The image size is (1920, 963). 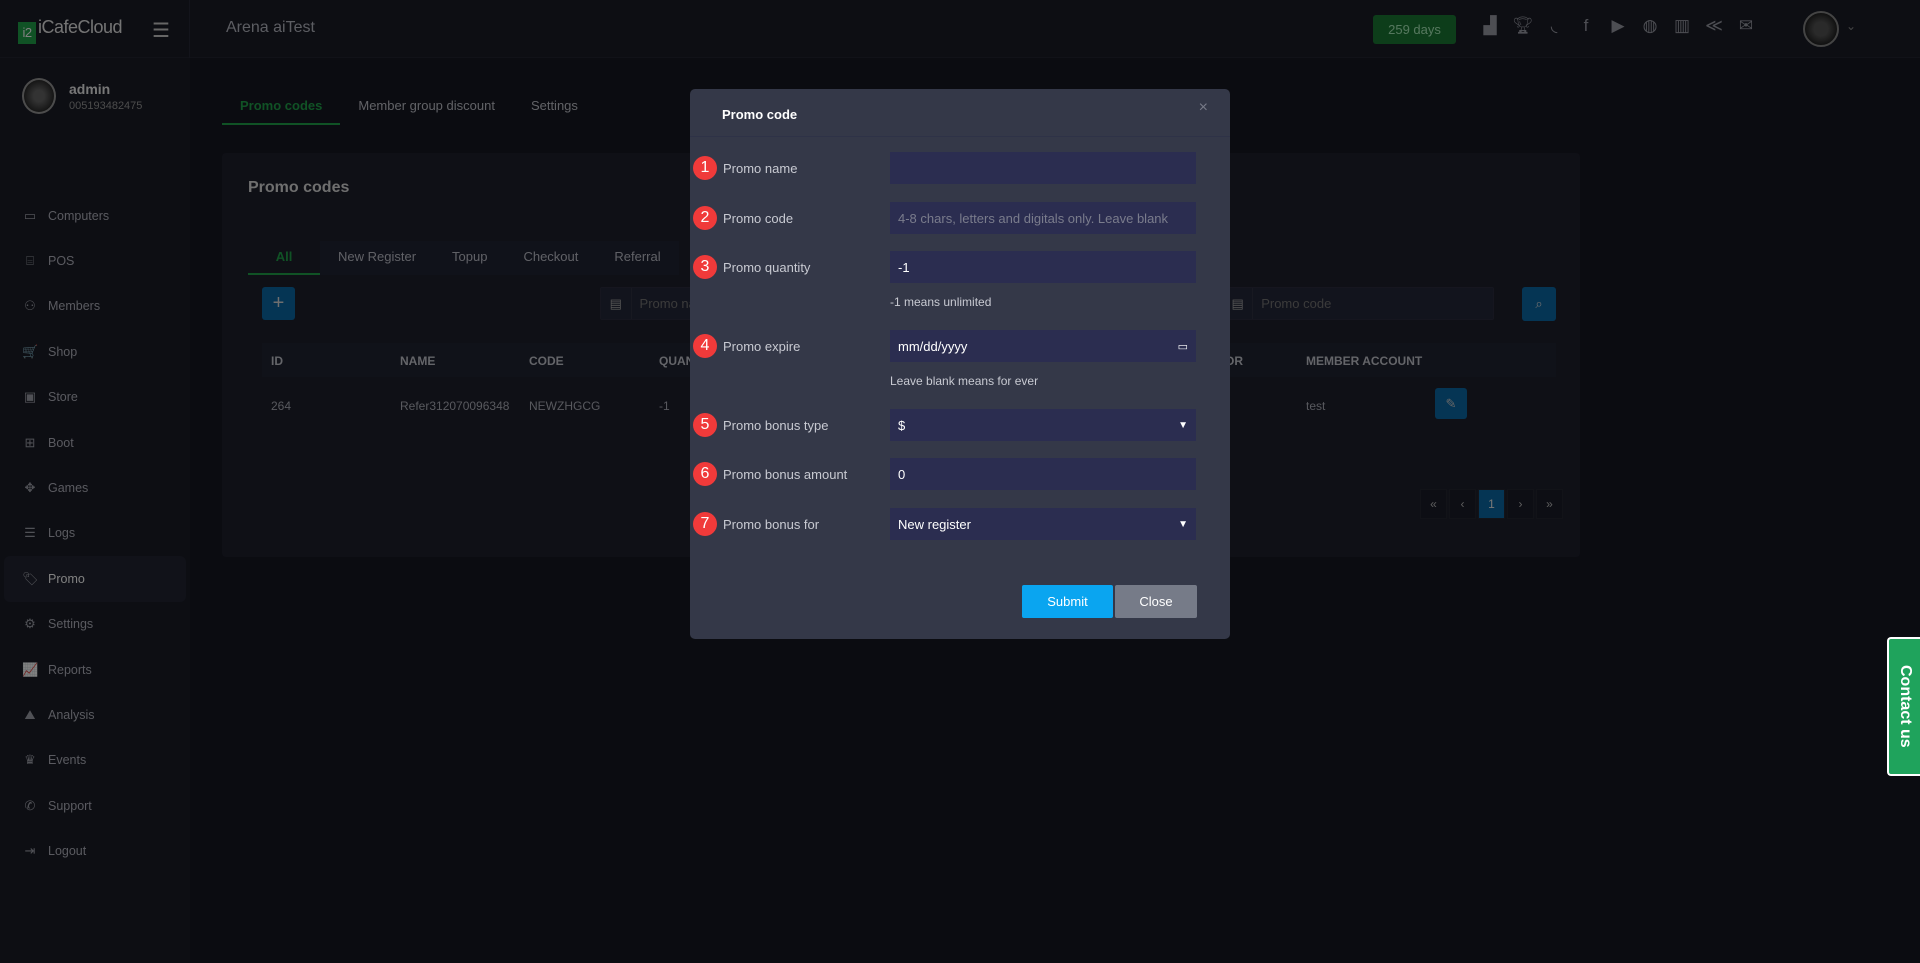 I want to click on page-prev: ‹, so click(x=1462, y=504).